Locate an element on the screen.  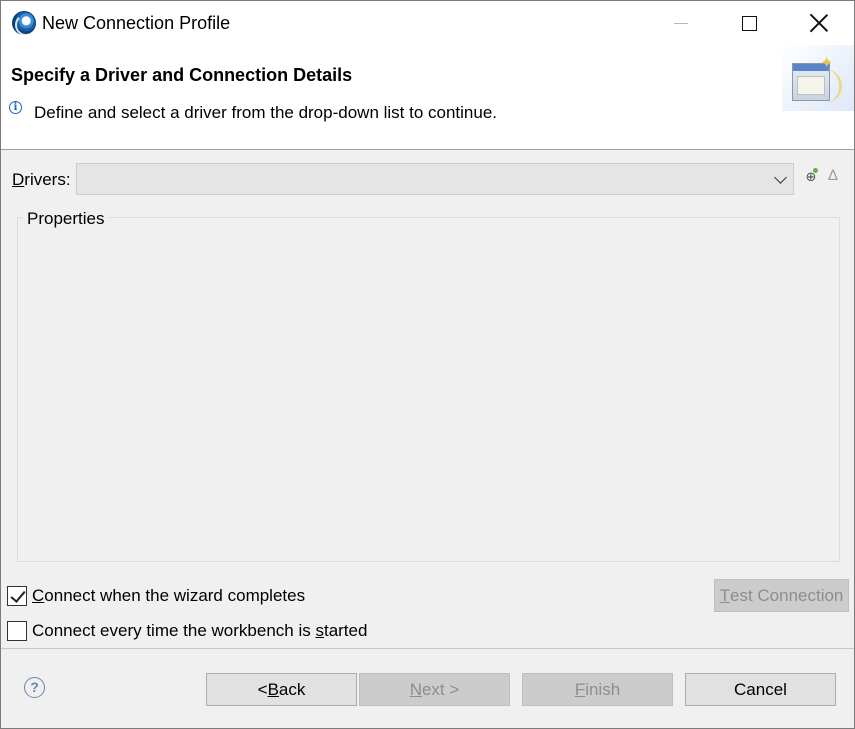
maximize-icon is located at coordinates (749, 23).